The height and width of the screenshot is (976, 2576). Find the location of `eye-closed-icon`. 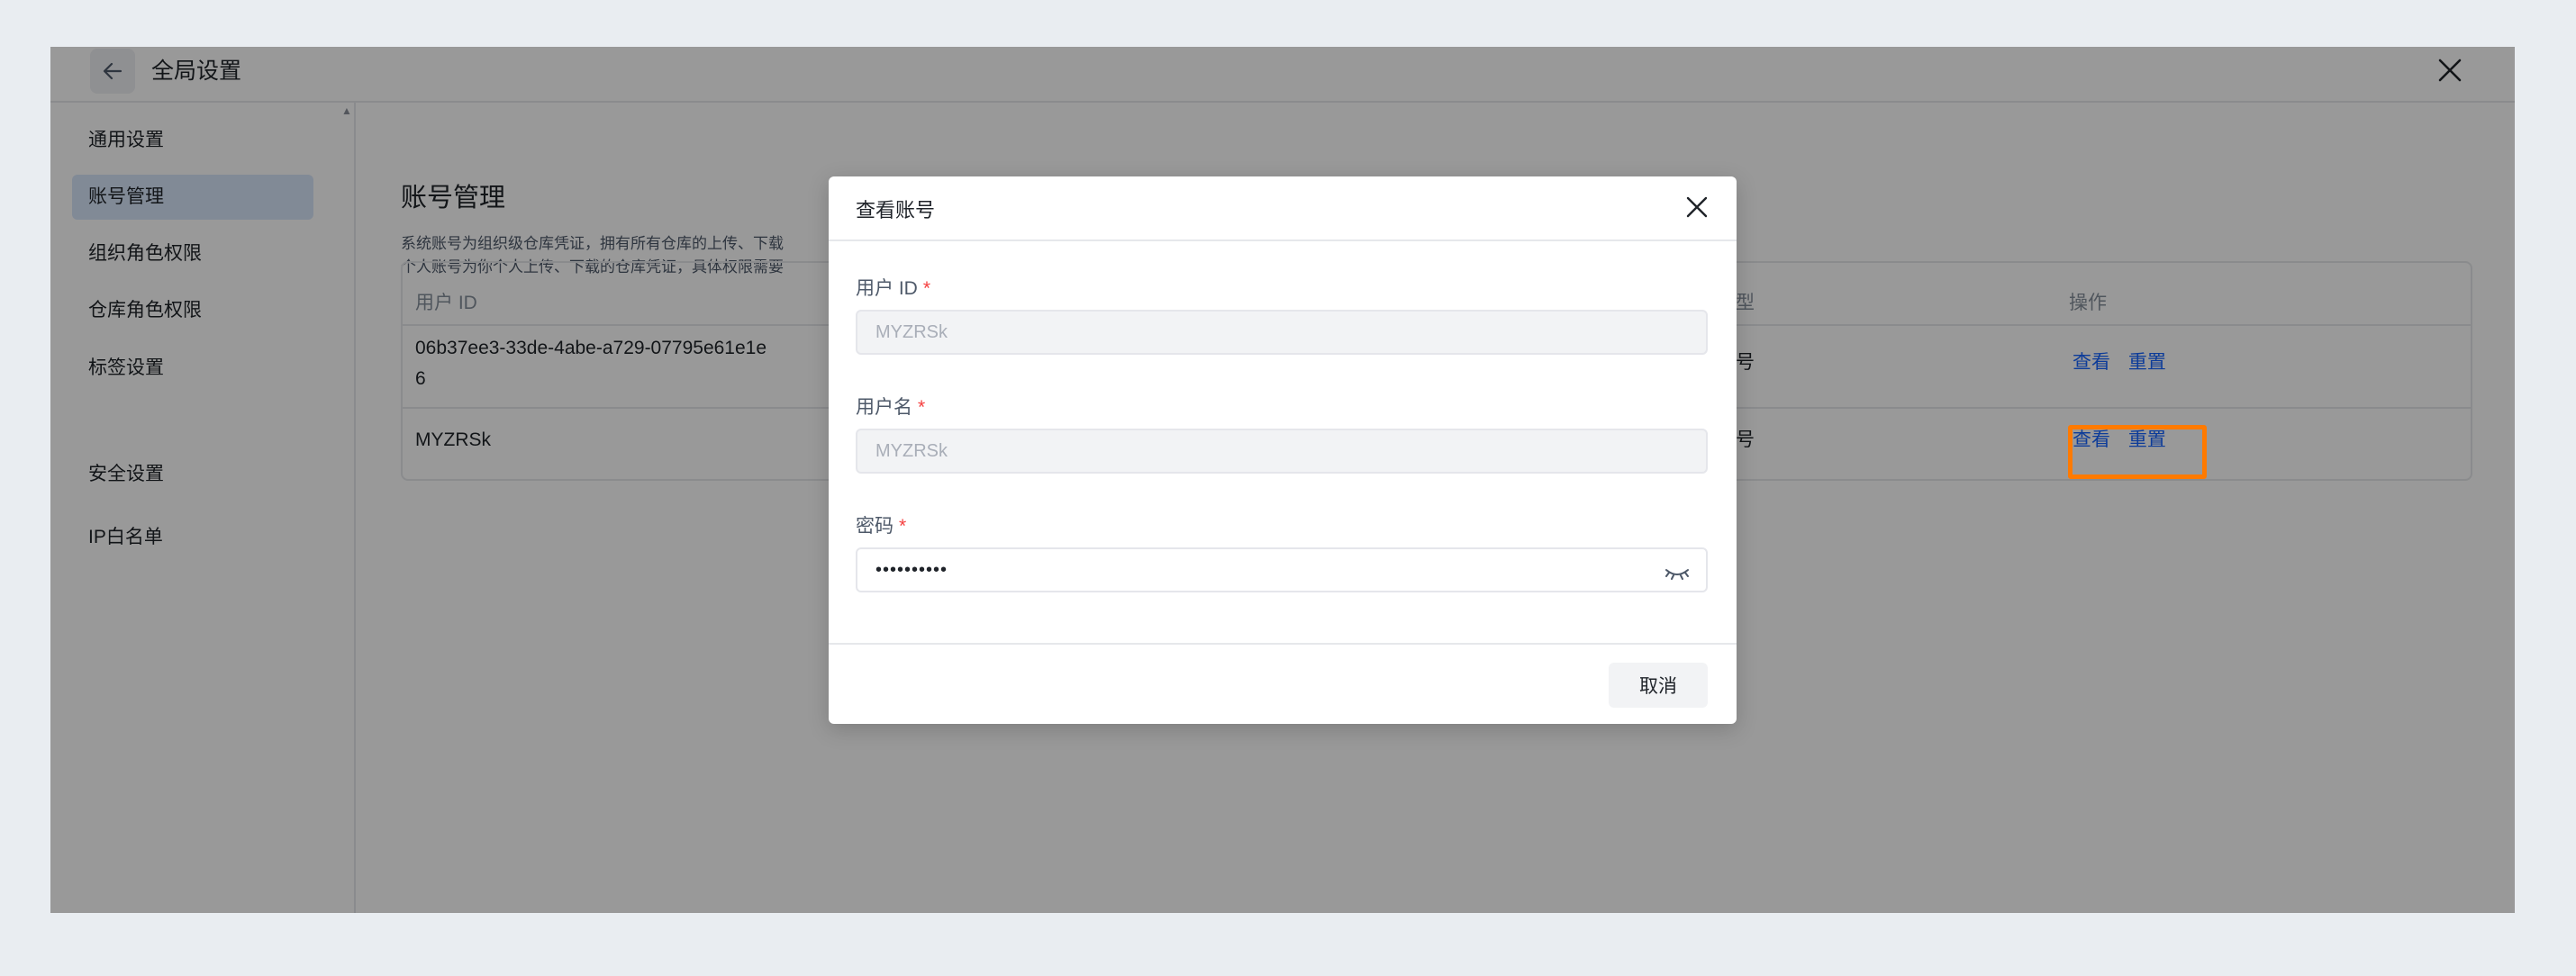

eye-closed-icon is located at coordinates (1677, 574).